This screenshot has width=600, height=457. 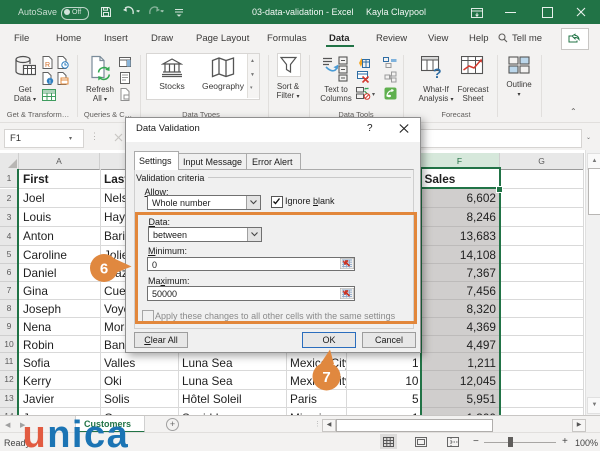 I want to click on svg-text: 6, so click(x=104, y=269).